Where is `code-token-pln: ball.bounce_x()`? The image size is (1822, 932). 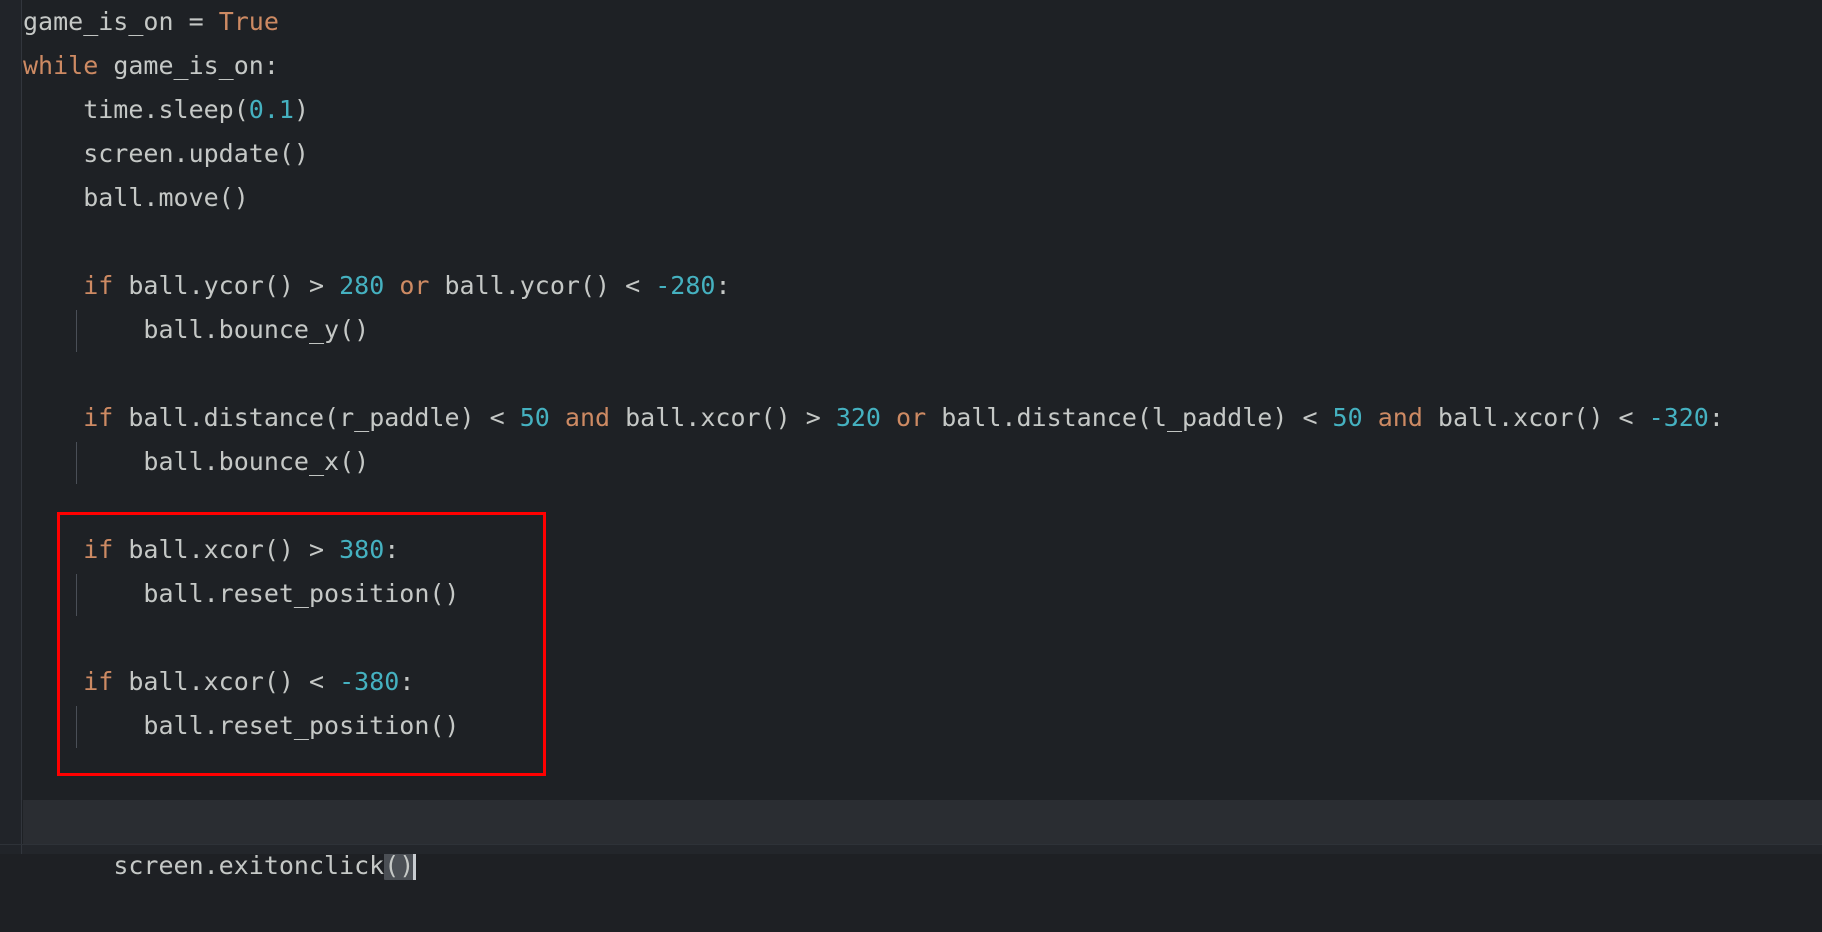 code-token-pln: ball.bounce_x() is located at coordinates (196, 461).